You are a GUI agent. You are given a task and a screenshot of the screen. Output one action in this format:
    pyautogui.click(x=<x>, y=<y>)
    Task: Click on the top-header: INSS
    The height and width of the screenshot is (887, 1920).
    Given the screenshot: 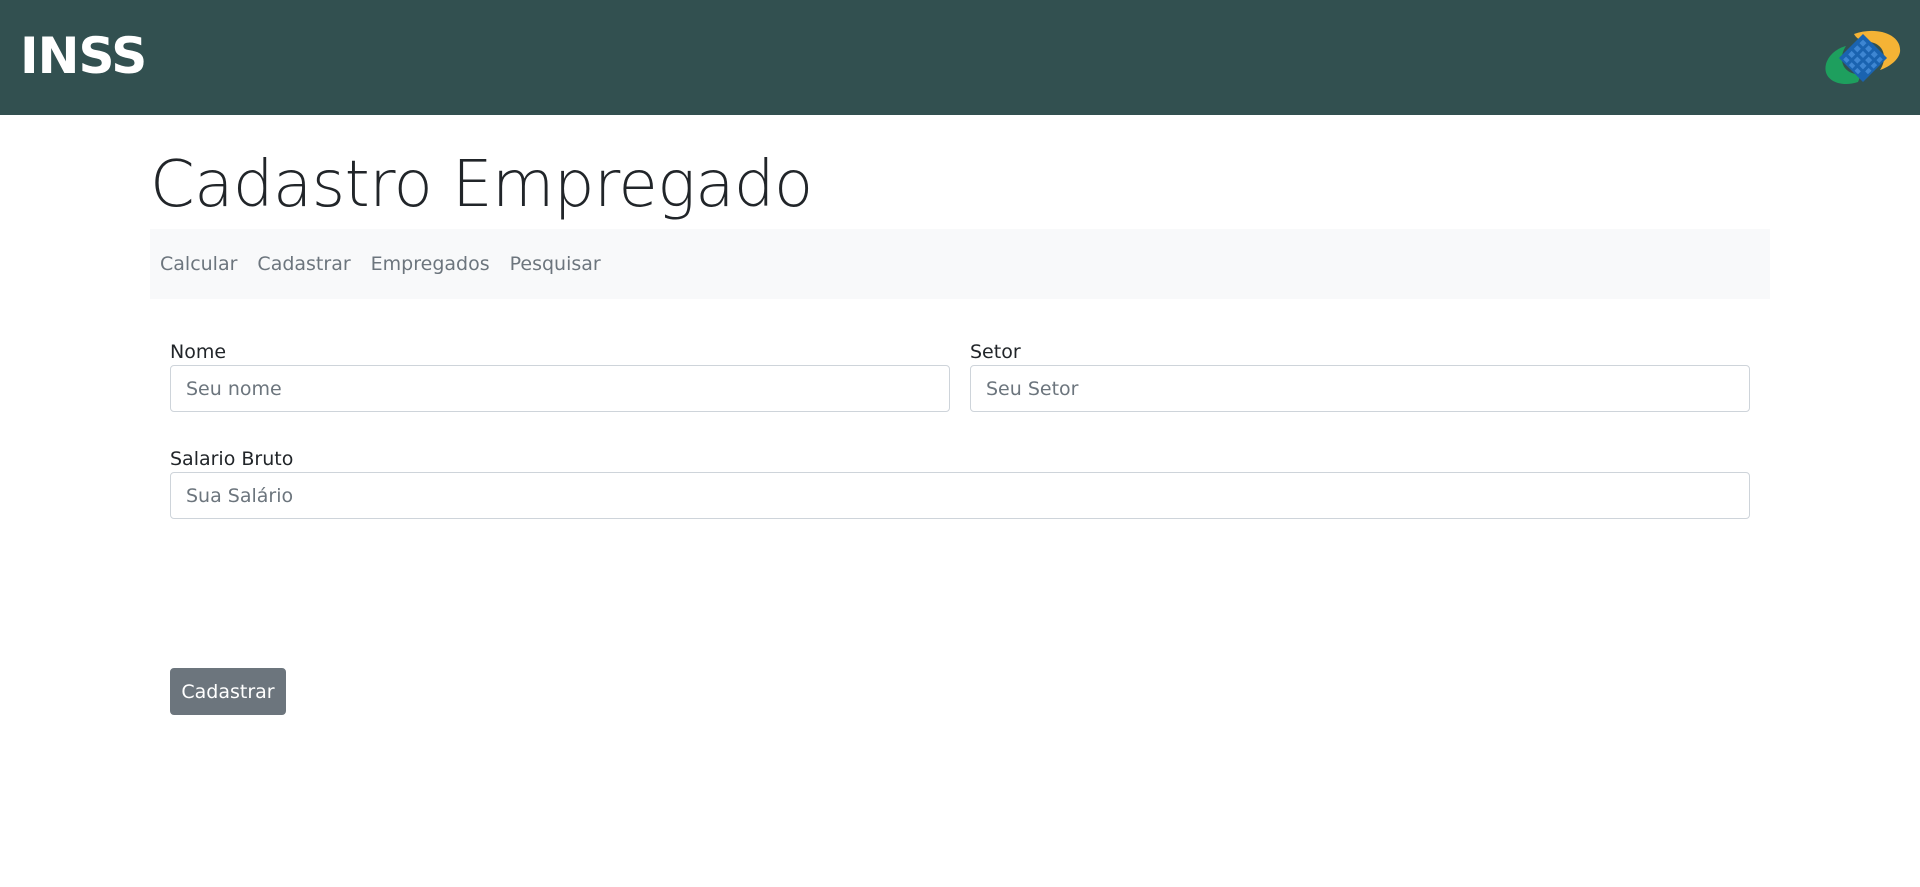 What is the action you would take?
    pyautogui.click(x=960, y=57)
    